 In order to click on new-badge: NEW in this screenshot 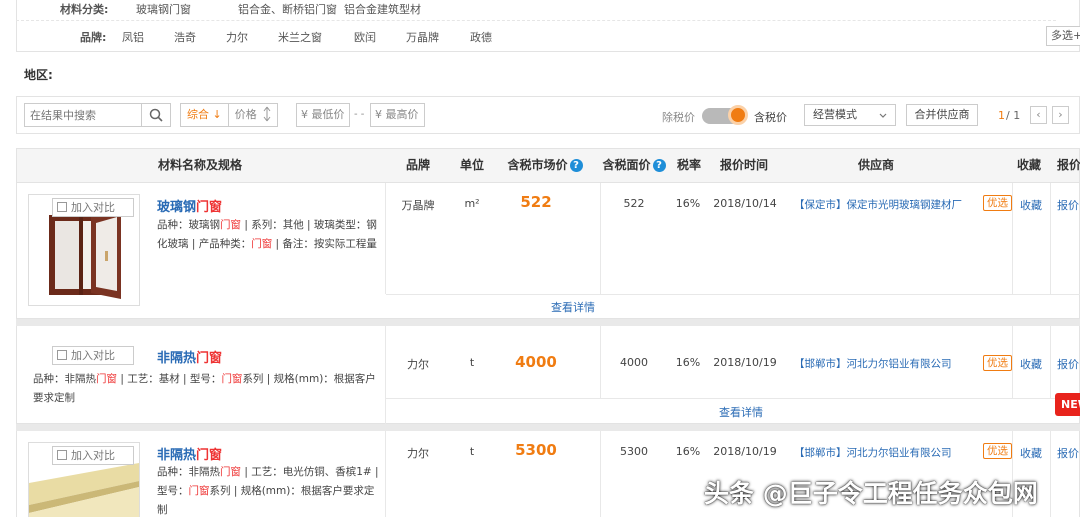, I will do `click(1067, 404)`.